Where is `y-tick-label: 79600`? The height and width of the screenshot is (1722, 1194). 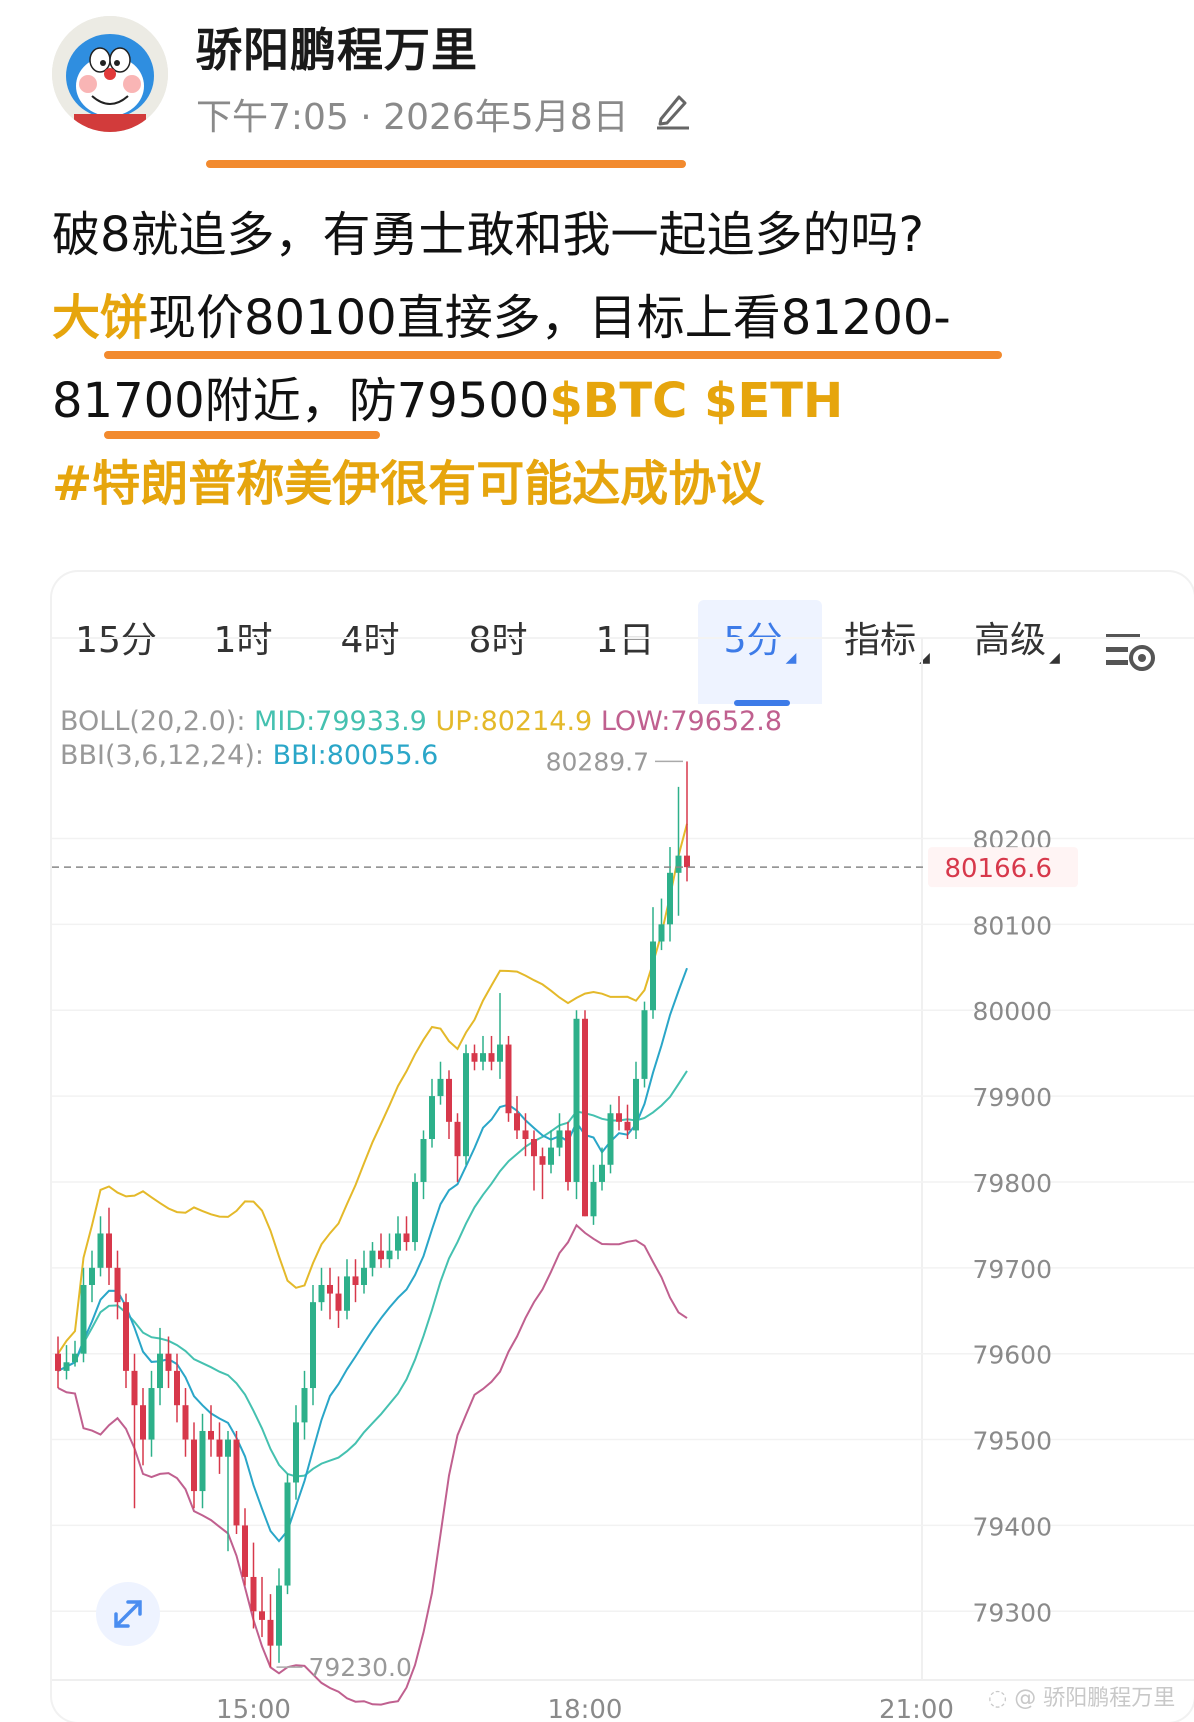
y-tick-label: 79600 is located at coordinates (1012, 1355).